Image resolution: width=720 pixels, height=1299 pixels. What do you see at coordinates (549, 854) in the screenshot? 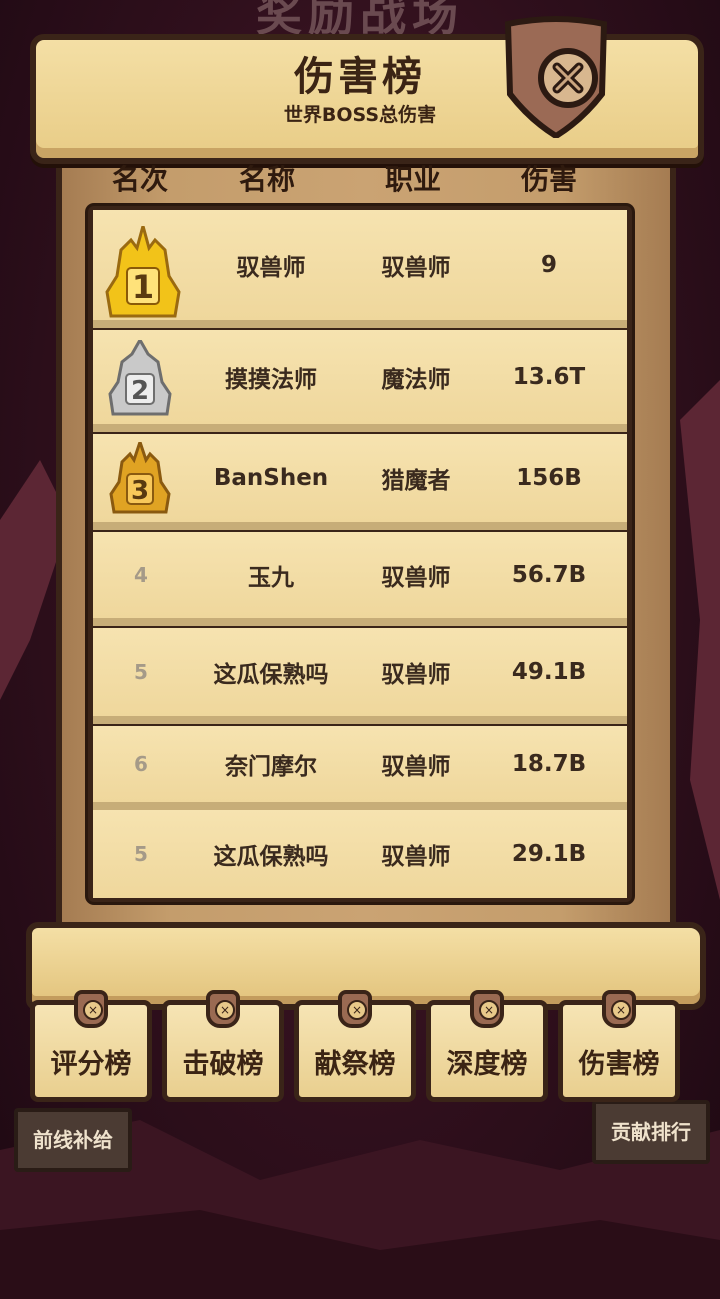
I see `player-damage: 29.1B` at bounding box center [549, 854].